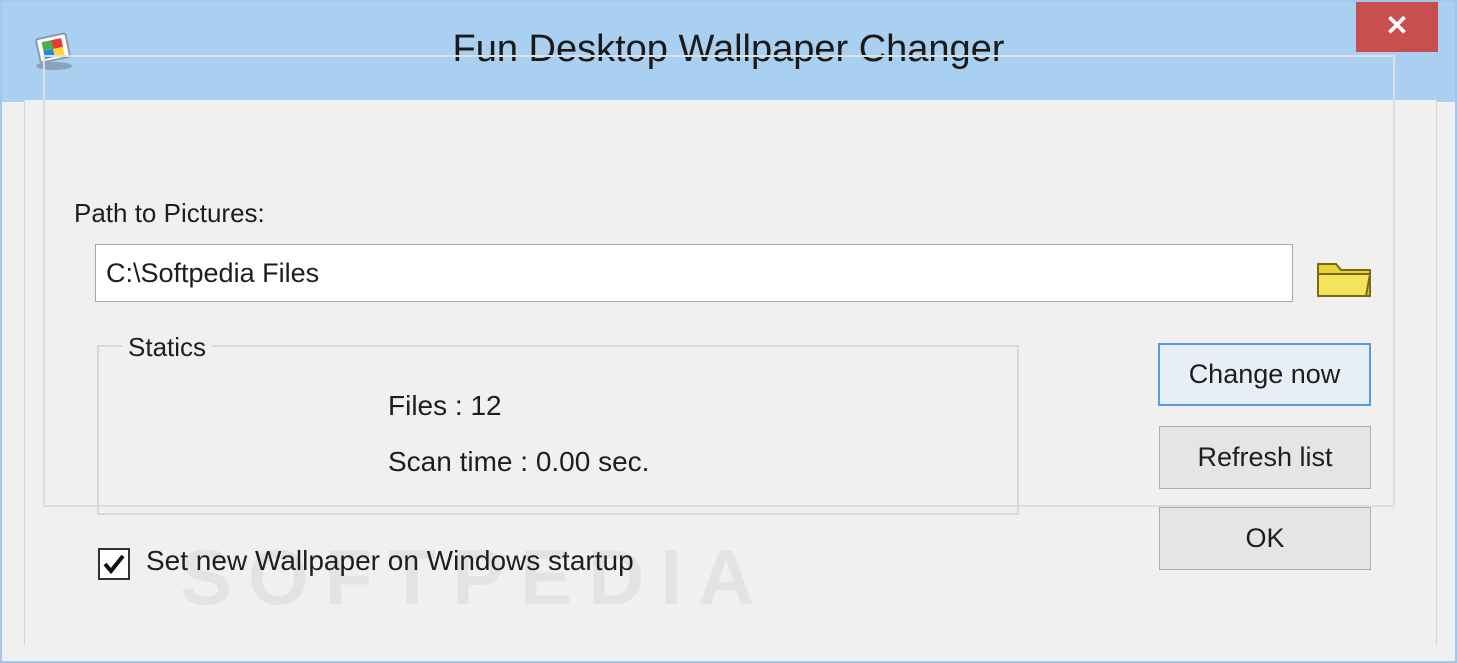  Describe the element at coordinates (1344, 280) in the screenshot. I see `folder-icon` at that location.